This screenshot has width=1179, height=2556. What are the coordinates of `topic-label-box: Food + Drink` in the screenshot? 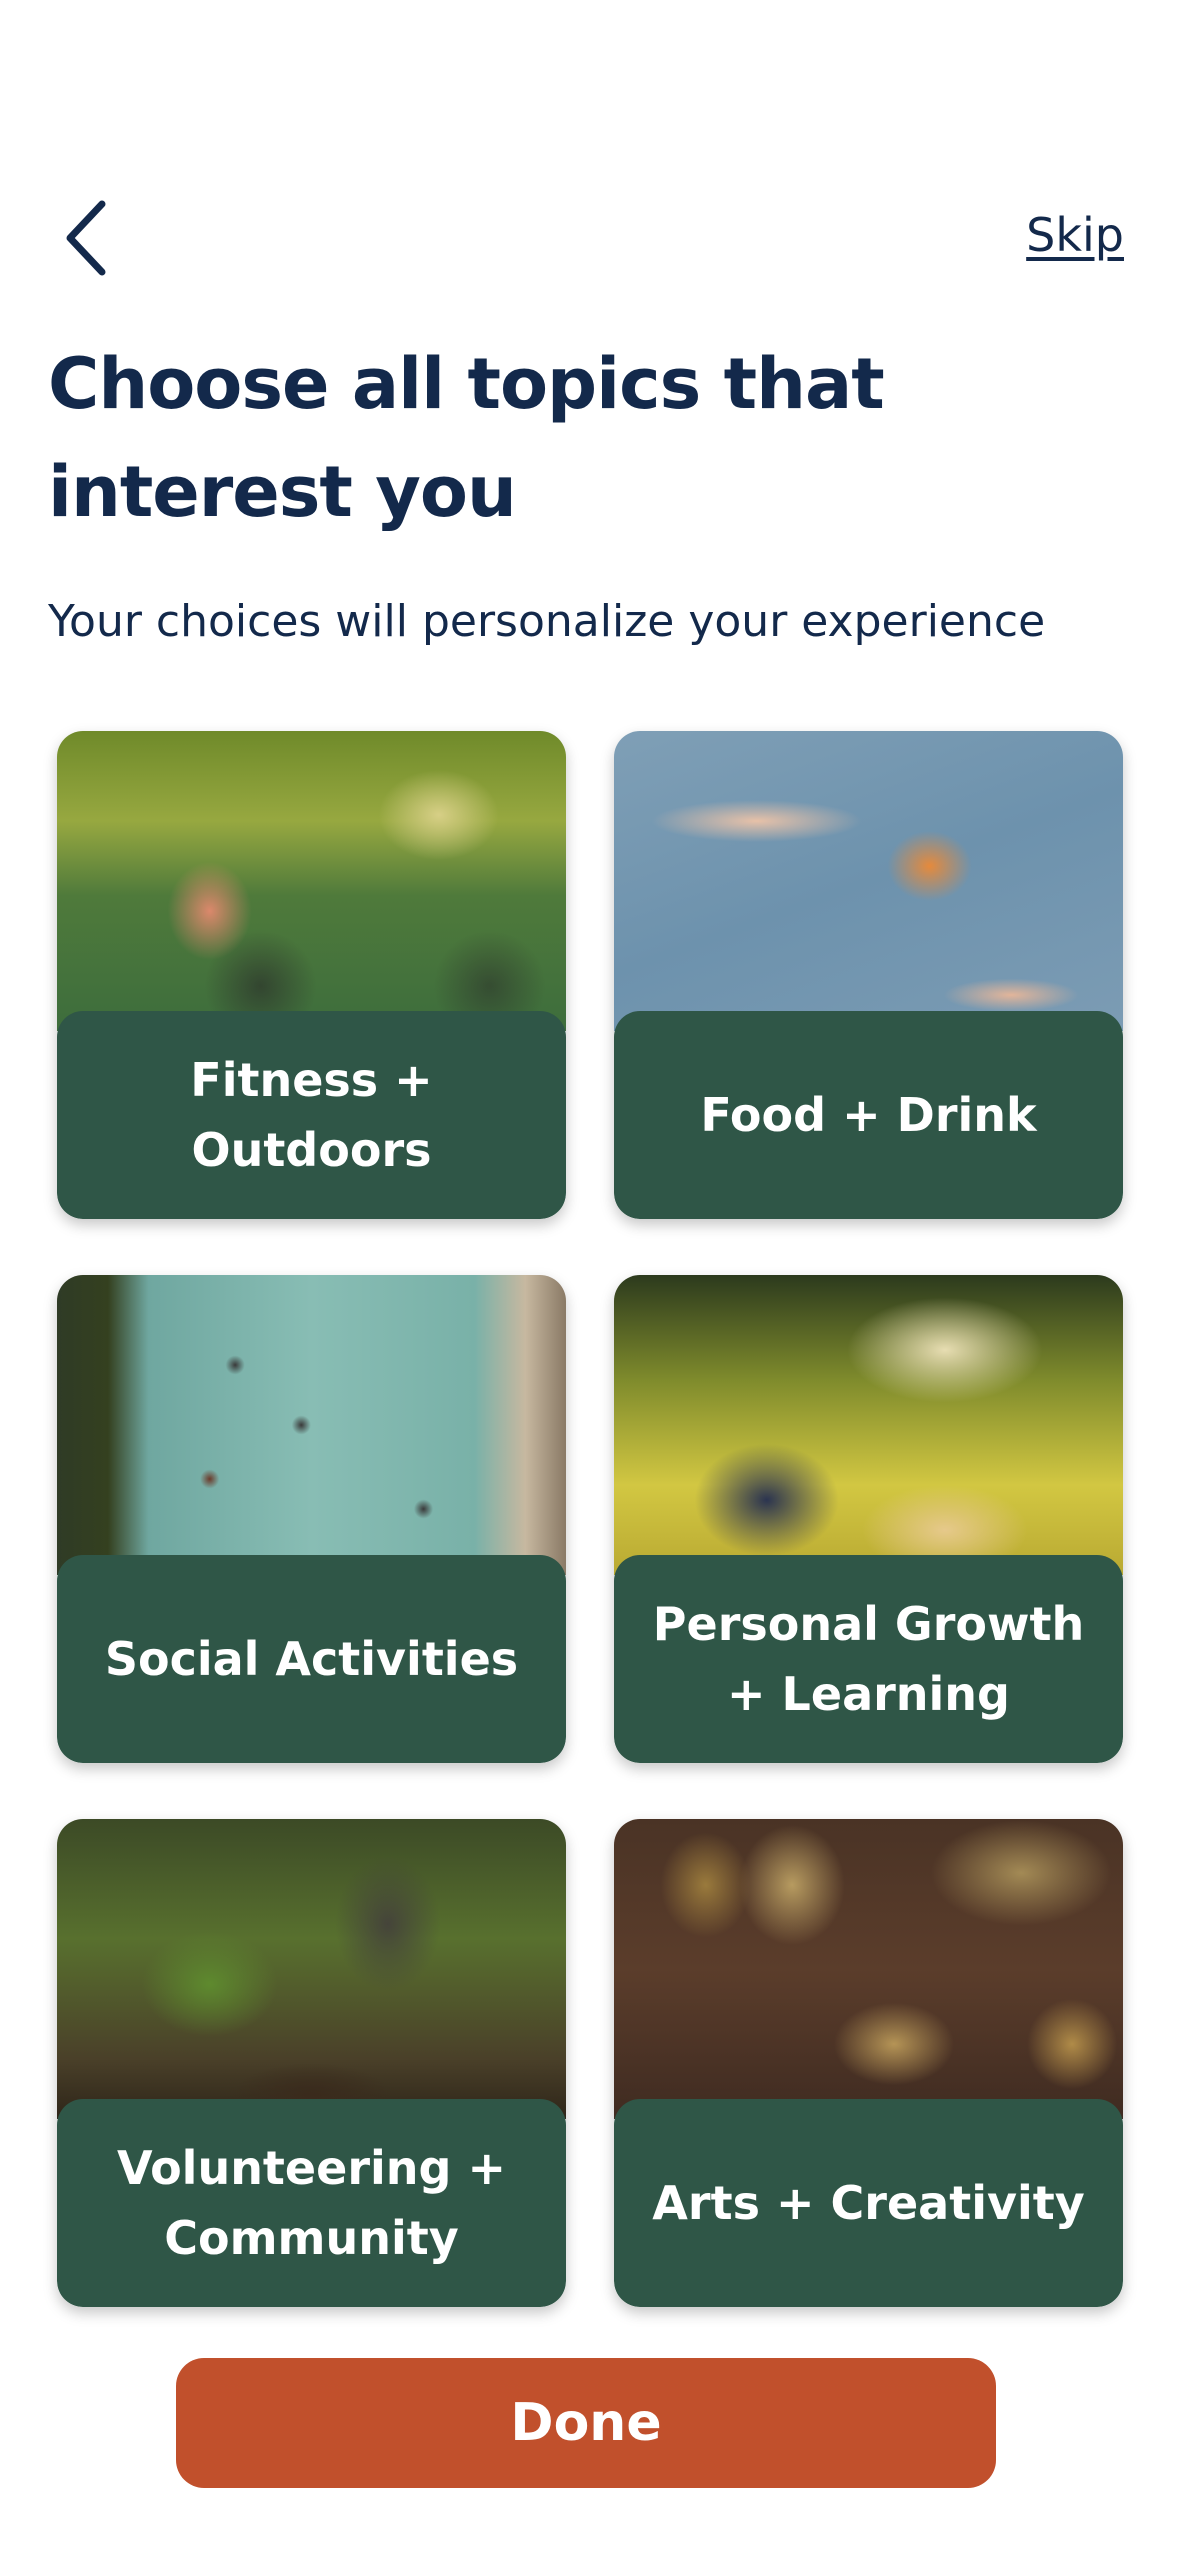 It's located at (868, 1115).